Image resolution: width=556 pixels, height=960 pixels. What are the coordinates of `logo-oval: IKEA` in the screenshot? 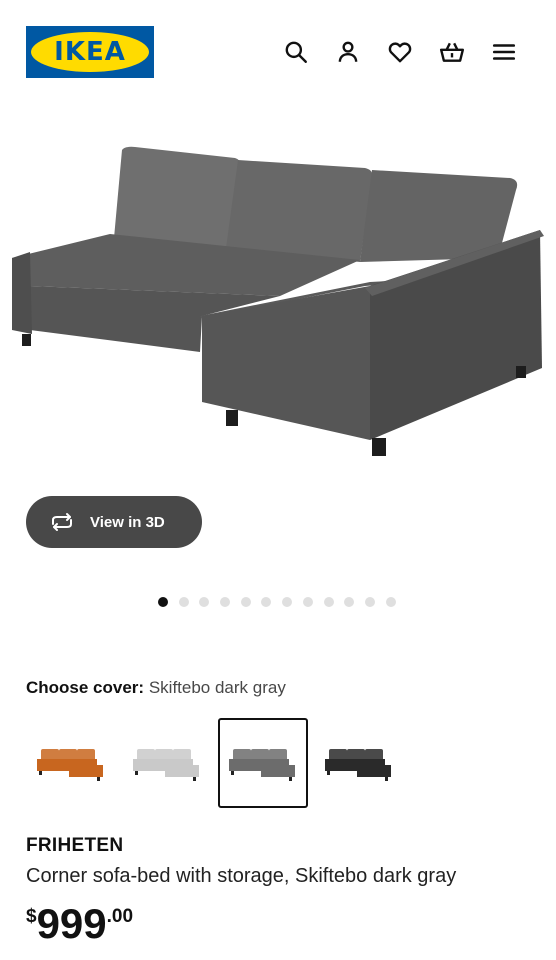 It's located at (90, 52).